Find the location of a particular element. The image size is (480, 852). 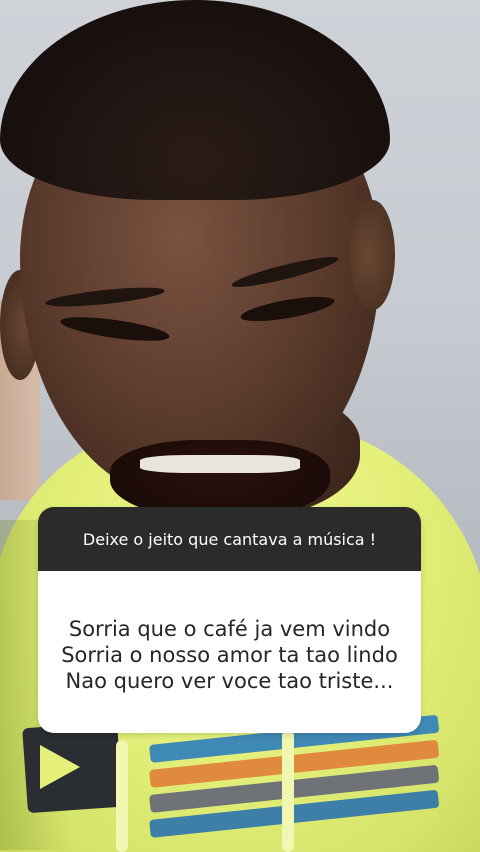

question-header: Deixe o jeito que cantava a música ! is located at coordinates (229, 539).